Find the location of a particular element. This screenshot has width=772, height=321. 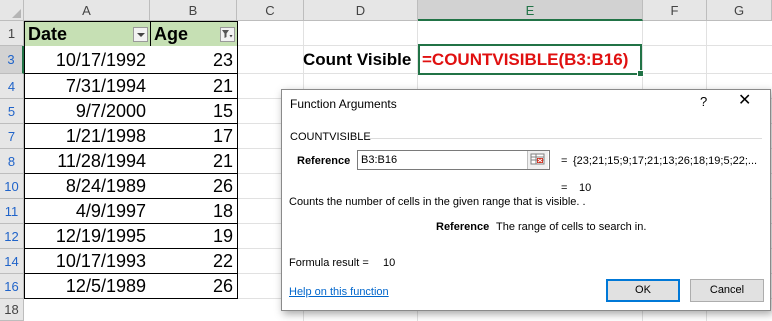

help-icon: ? is located at coordinates (703, 101).